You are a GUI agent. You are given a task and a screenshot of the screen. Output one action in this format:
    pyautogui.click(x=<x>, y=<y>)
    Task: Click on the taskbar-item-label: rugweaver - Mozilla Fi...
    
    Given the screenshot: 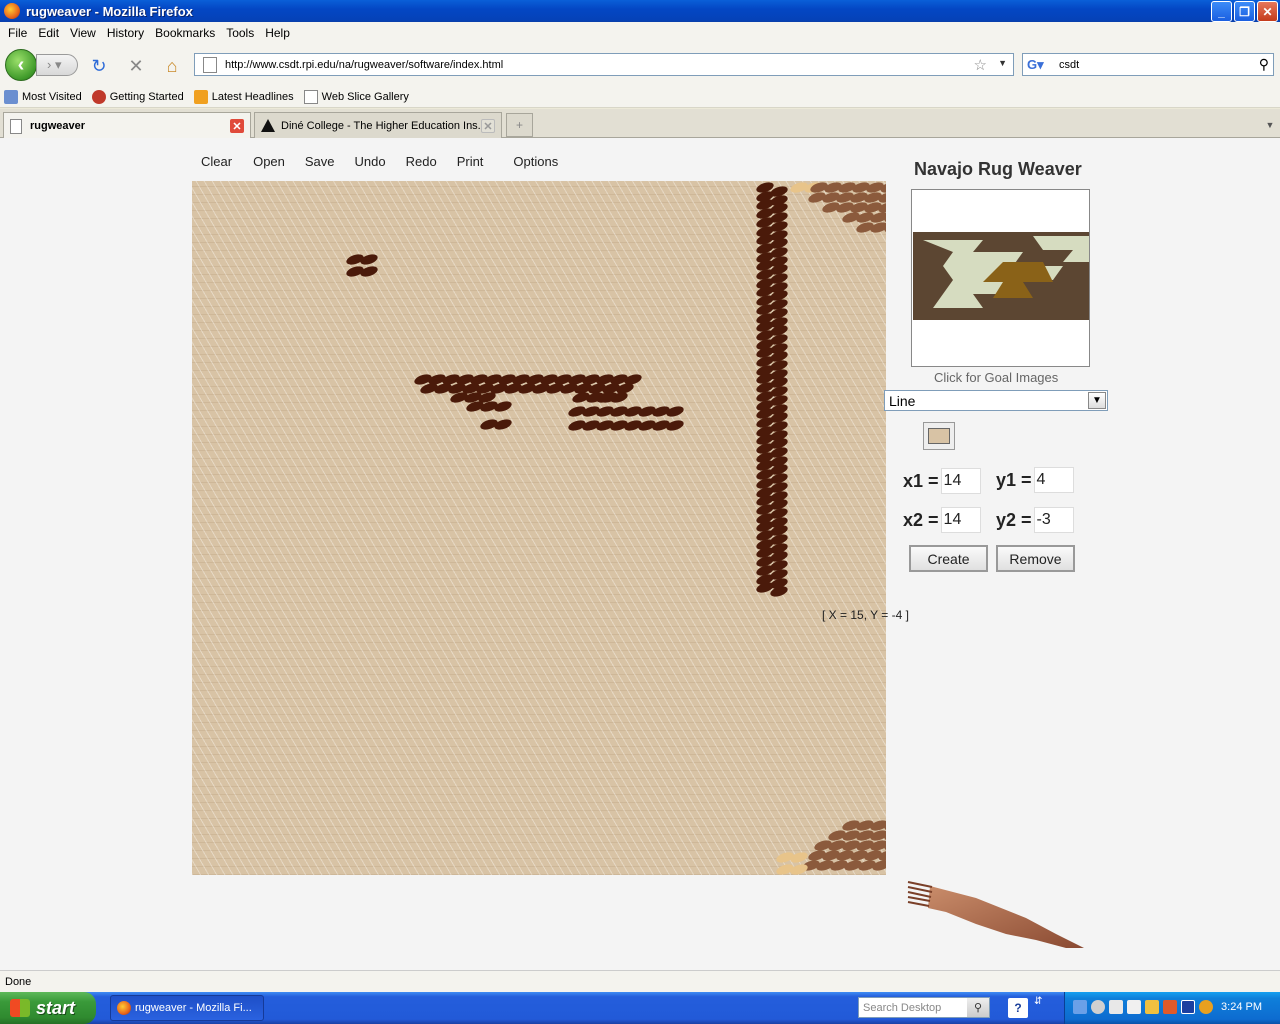 What is the action you would take?
    pyautogui.click(x=193, y=1008)
    